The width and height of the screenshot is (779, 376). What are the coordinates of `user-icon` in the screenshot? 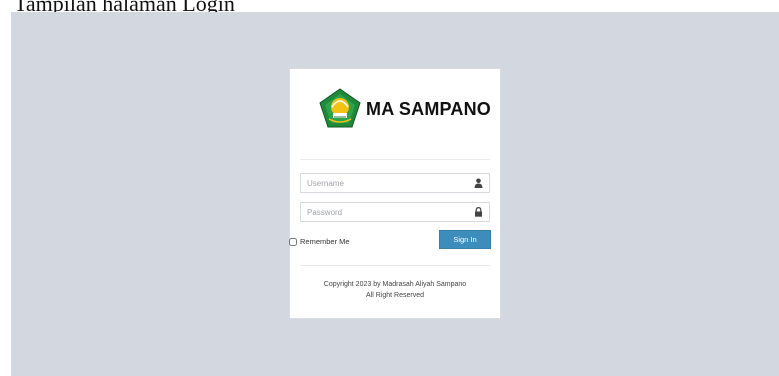 It's located at (478, 183).